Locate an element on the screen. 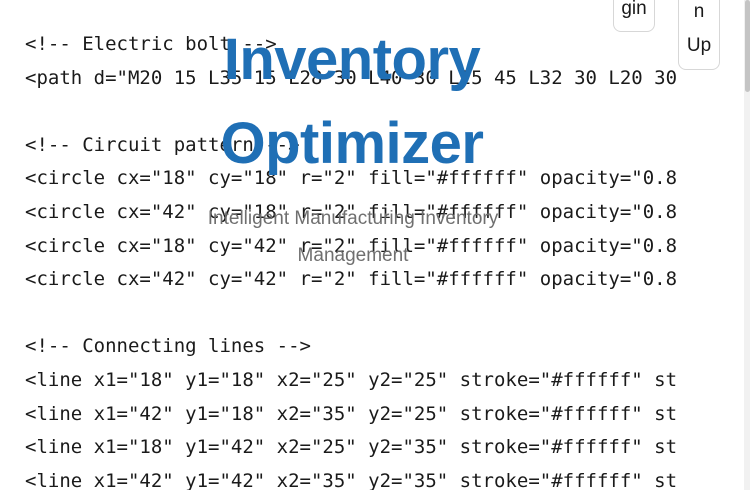  code-line: <!-- Connecting lines --> is located at coordinates (168, 346).